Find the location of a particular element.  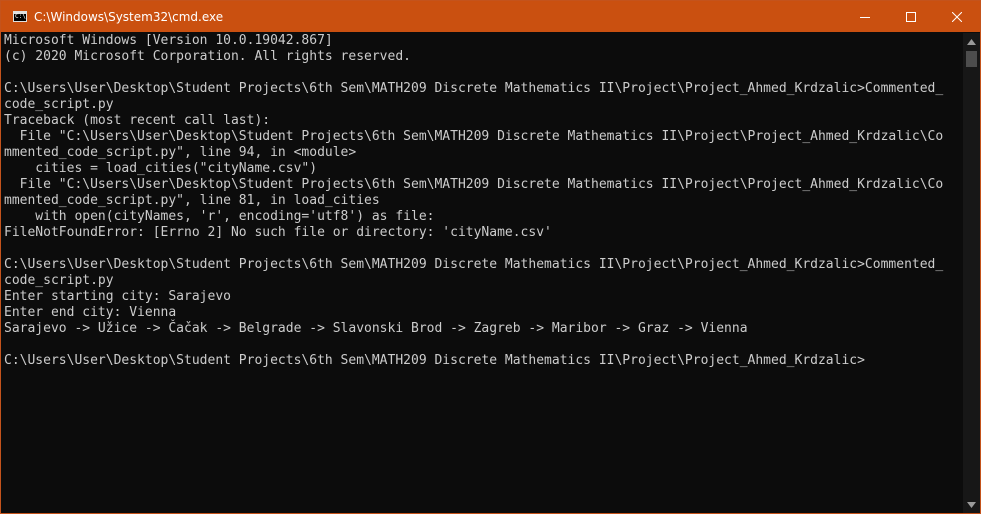

scroll-down-arrow-icon is located at coordinates (971, 504).